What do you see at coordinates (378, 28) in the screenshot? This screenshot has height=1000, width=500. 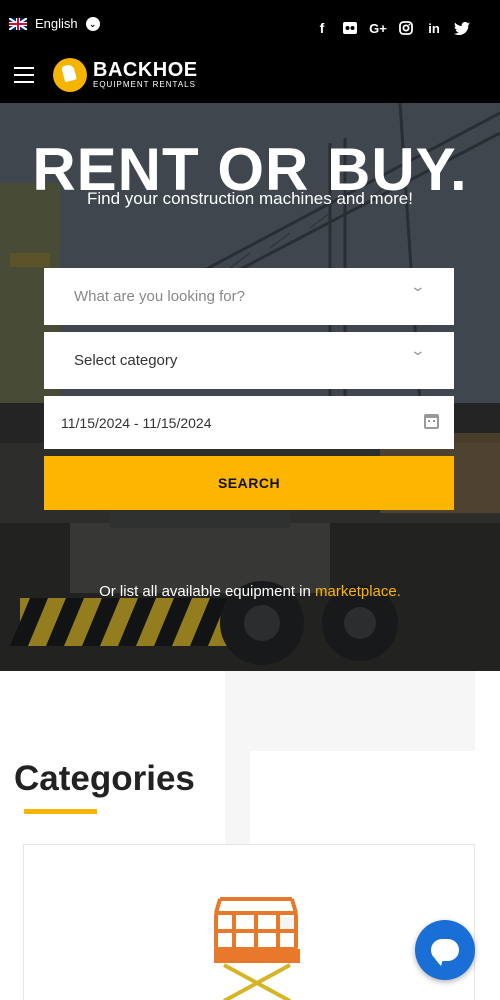 I see `google-plus-icon: G+` at bounding box center [378, 28].